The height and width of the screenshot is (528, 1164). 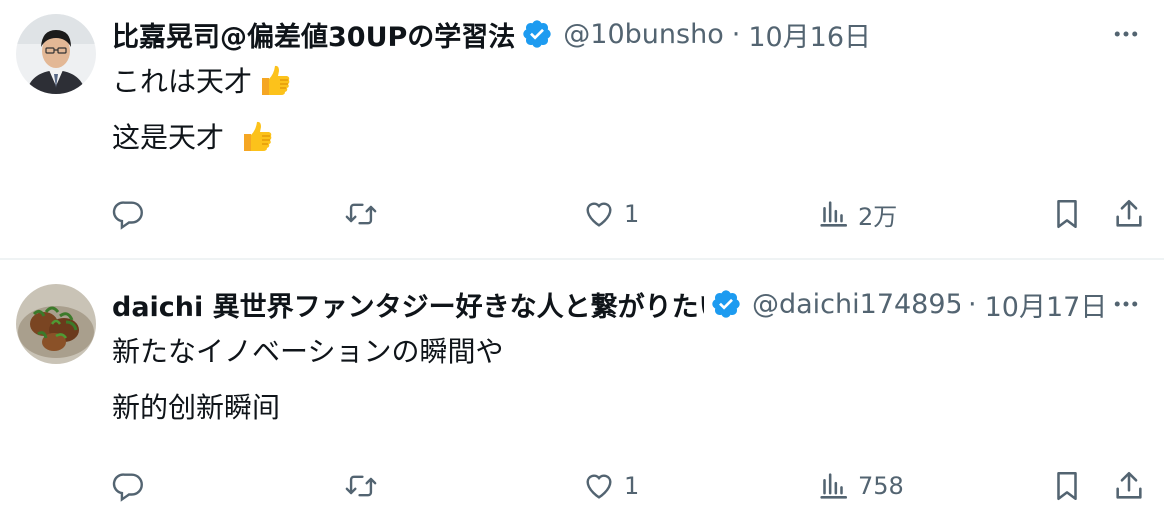 I want to click on views-button: 758, so click(x=860, y=486).